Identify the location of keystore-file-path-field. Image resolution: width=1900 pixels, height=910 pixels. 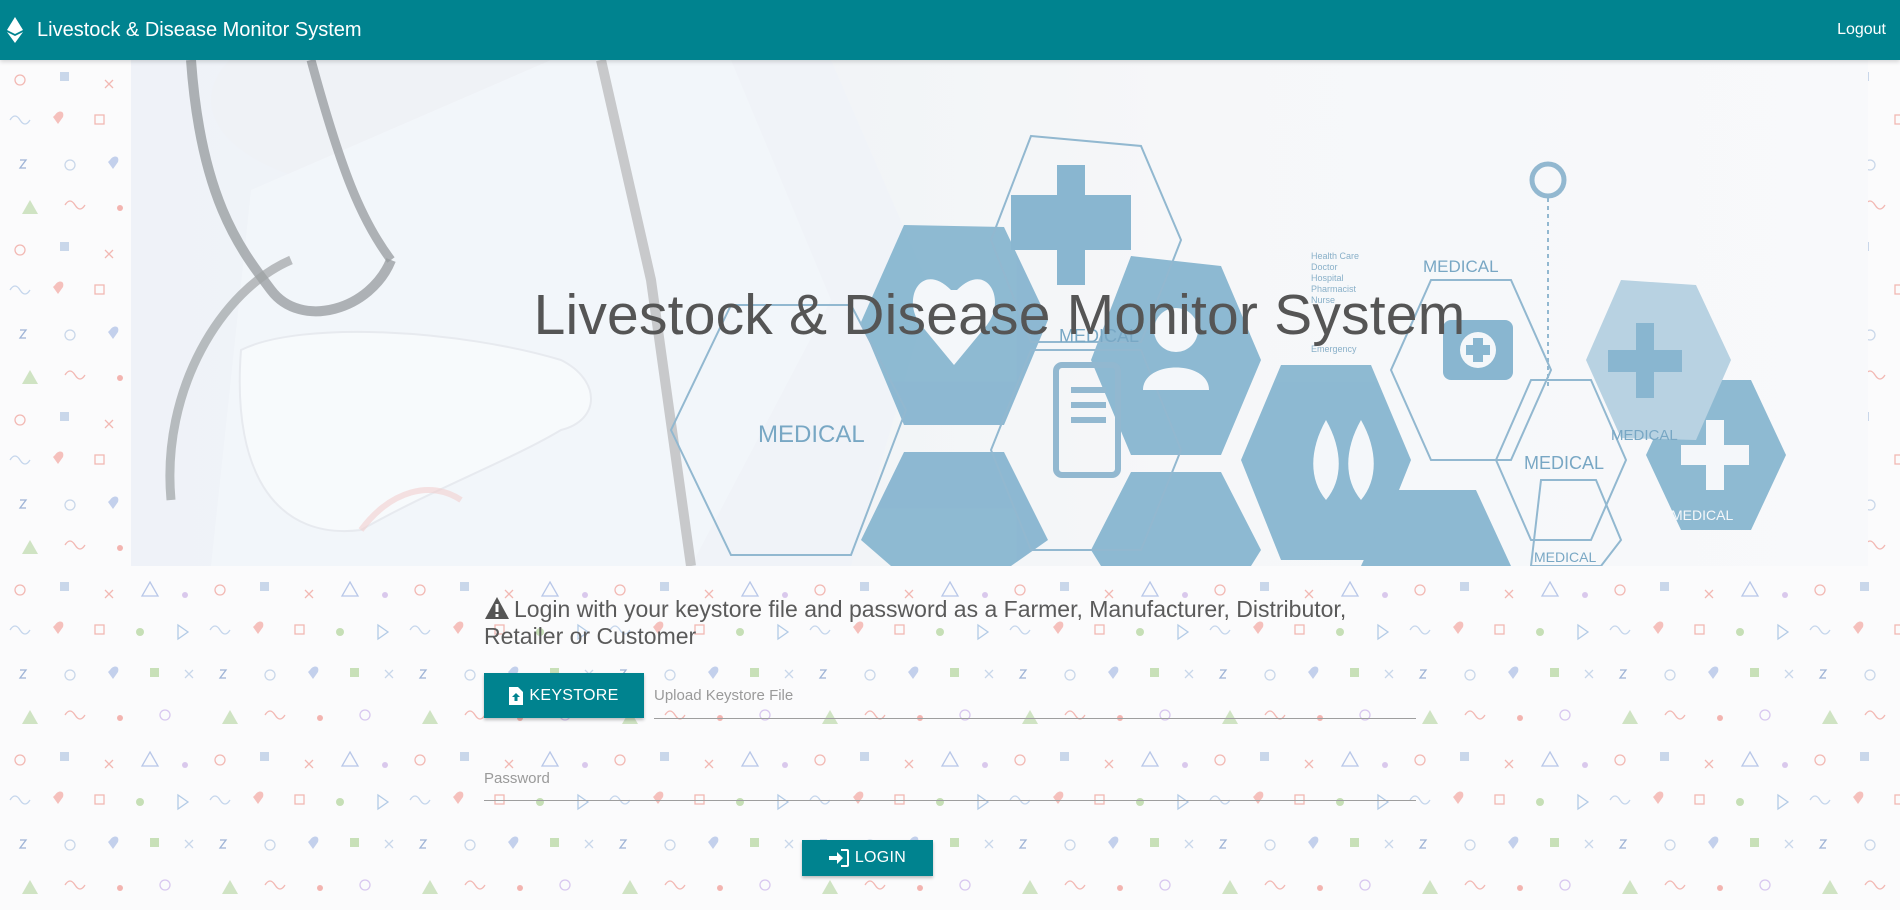
(1035, 696).